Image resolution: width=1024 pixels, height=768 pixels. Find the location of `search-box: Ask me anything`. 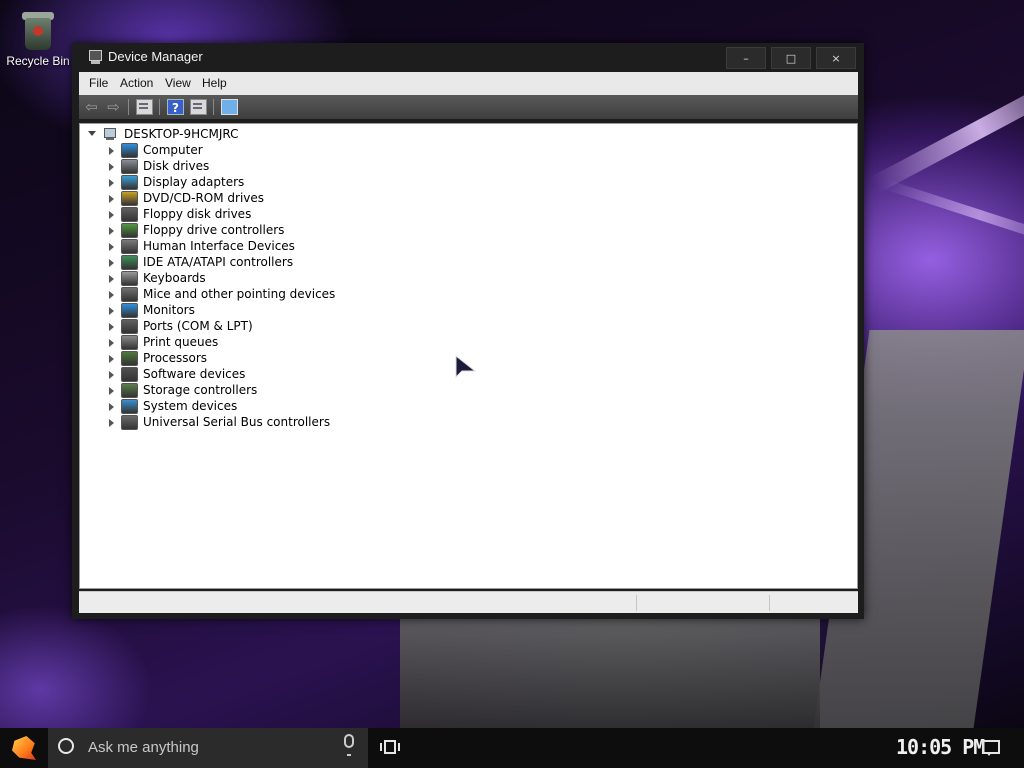

search-box: Ask me anything is located at coordinates (208, 748).